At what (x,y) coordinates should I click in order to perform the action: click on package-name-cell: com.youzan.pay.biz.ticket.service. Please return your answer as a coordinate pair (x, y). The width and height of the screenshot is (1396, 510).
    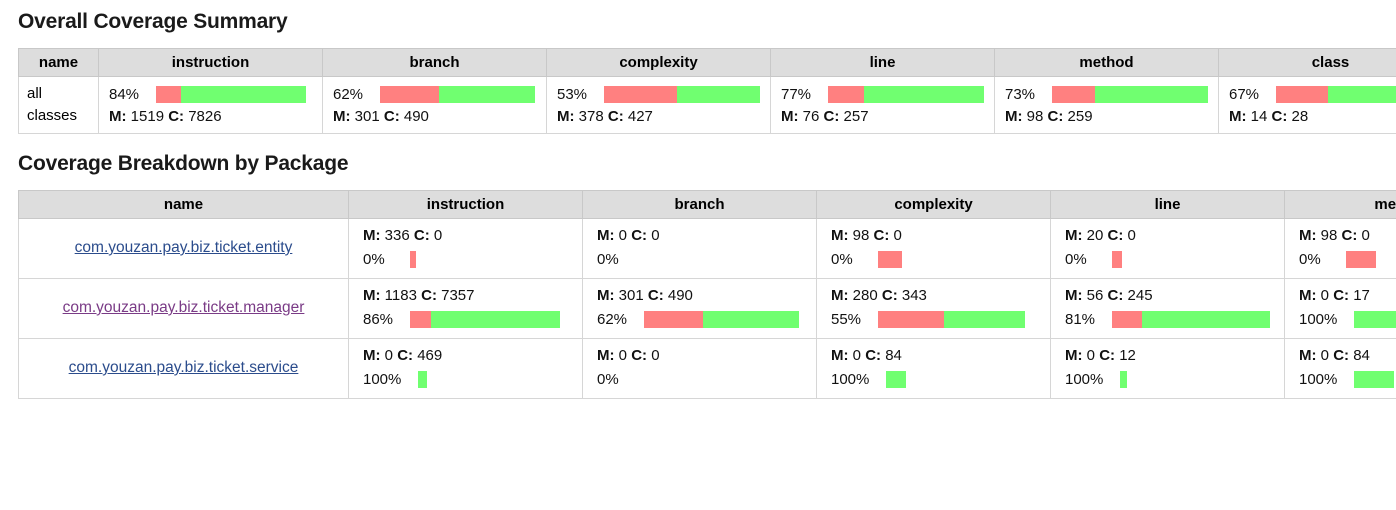
    Looking at the image, I should click on (184, 368).